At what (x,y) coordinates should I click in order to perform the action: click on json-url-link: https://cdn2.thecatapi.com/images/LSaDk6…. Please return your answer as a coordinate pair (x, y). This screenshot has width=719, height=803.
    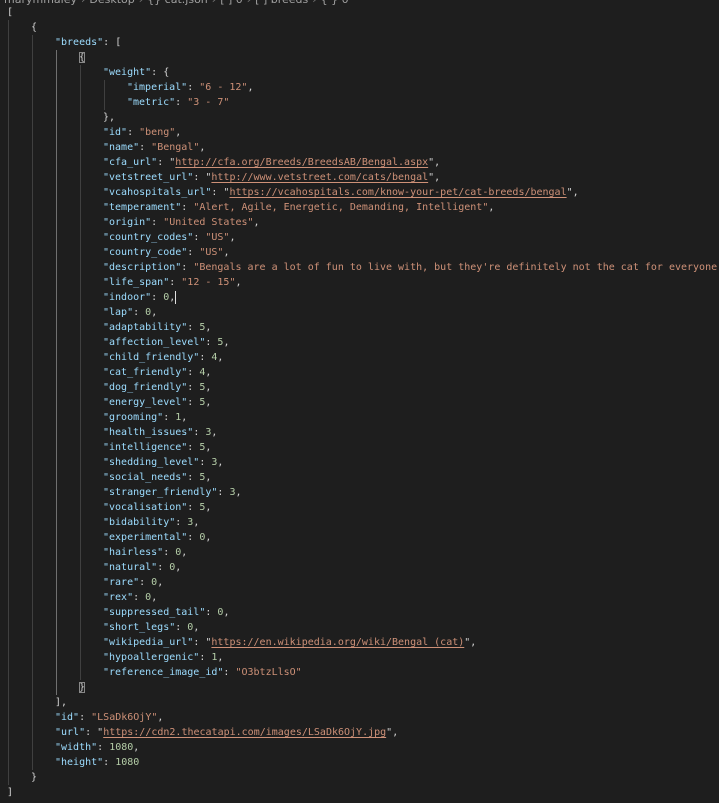
    Looking at the image, I should click on (244, 732).